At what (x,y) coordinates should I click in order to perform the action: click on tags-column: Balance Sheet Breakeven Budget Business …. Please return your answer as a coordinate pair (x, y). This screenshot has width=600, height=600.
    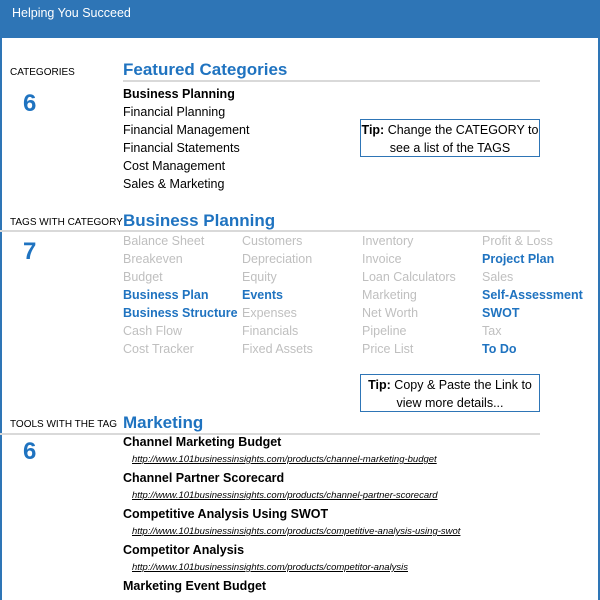
    Looking at the image, I should click on (180, 295).